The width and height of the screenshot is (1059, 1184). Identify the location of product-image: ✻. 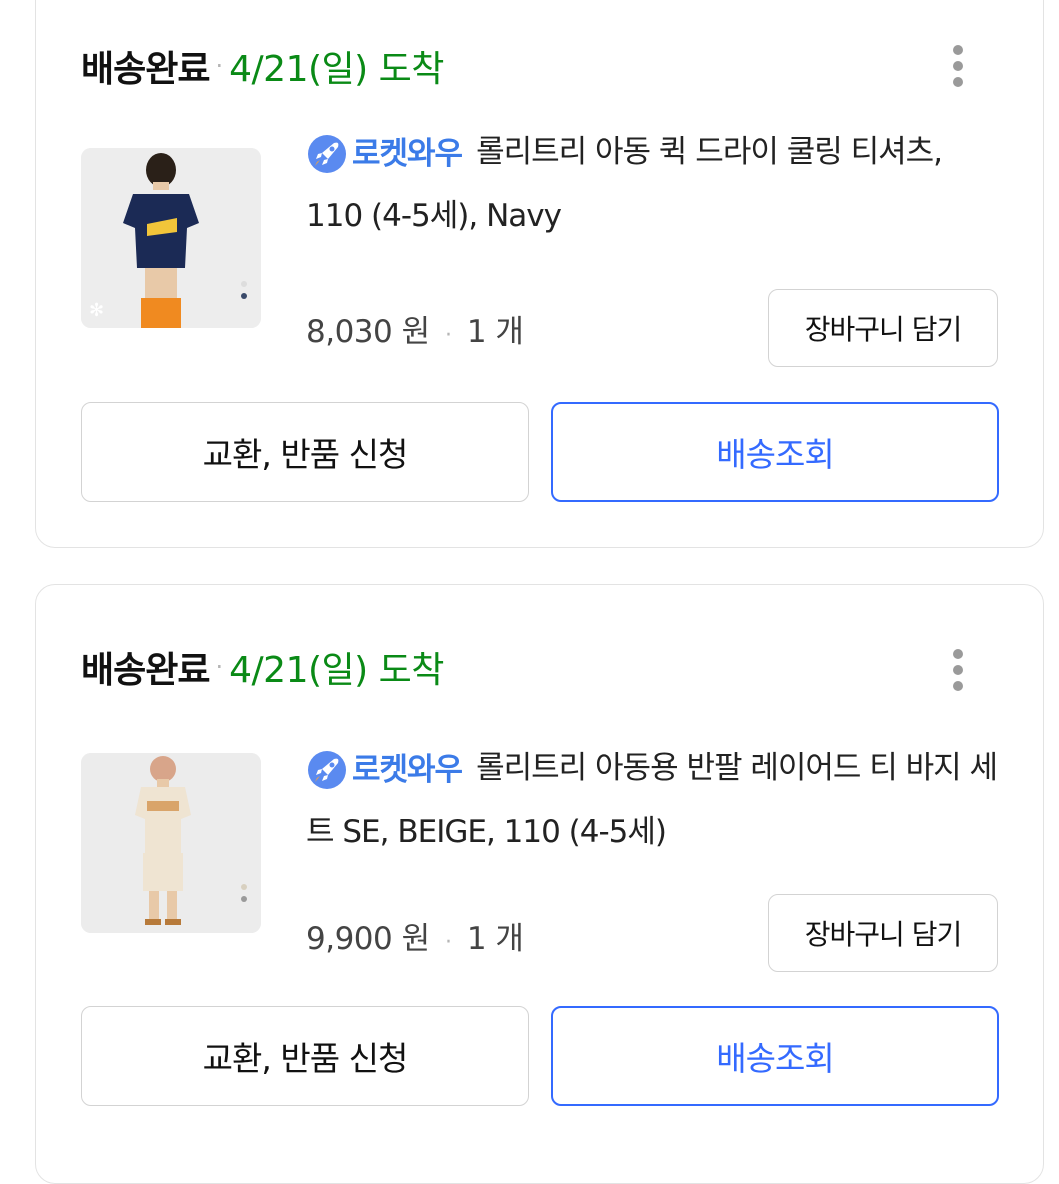
(171, 238).